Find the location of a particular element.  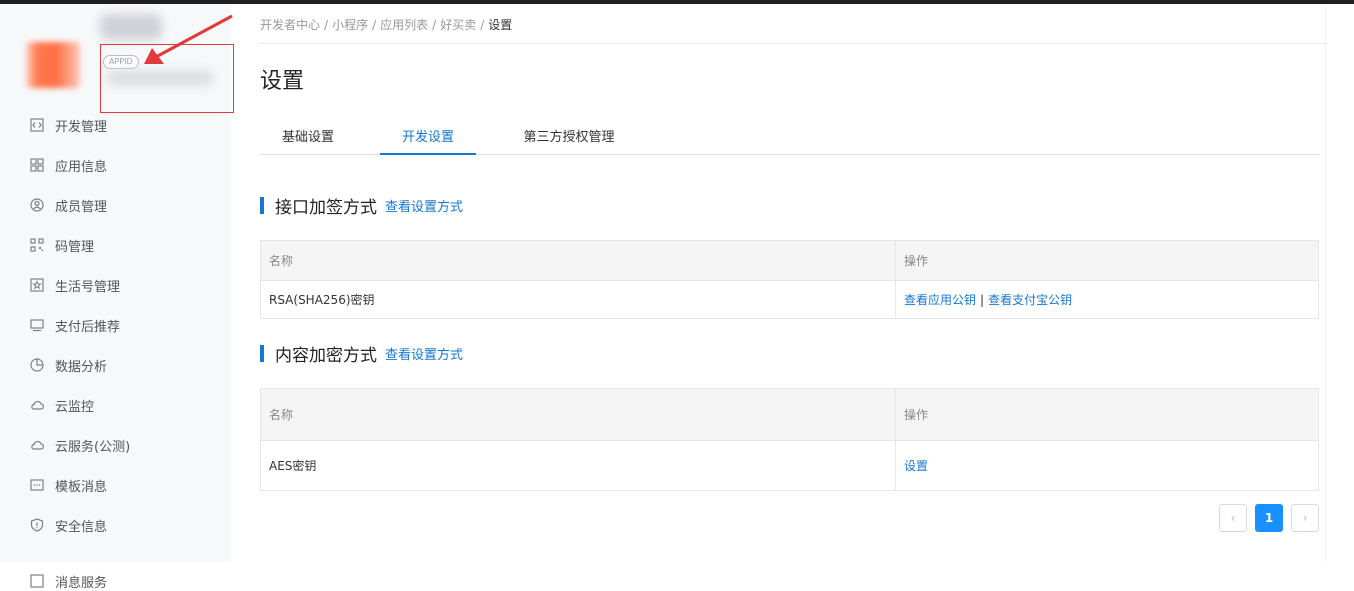

pie-icon is located at coordinates (37, 365).